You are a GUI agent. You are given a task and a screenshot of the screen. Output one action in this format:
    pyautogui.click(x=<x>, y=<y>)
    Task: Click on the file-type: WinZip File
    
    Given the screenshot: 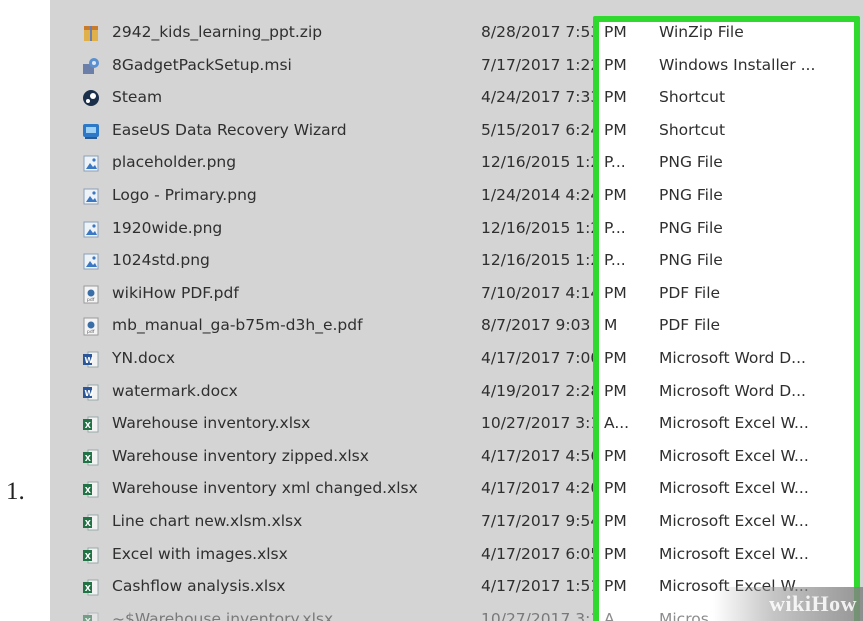 What is the action you would take?
    pyautogui.click(x=701, y=32)
    